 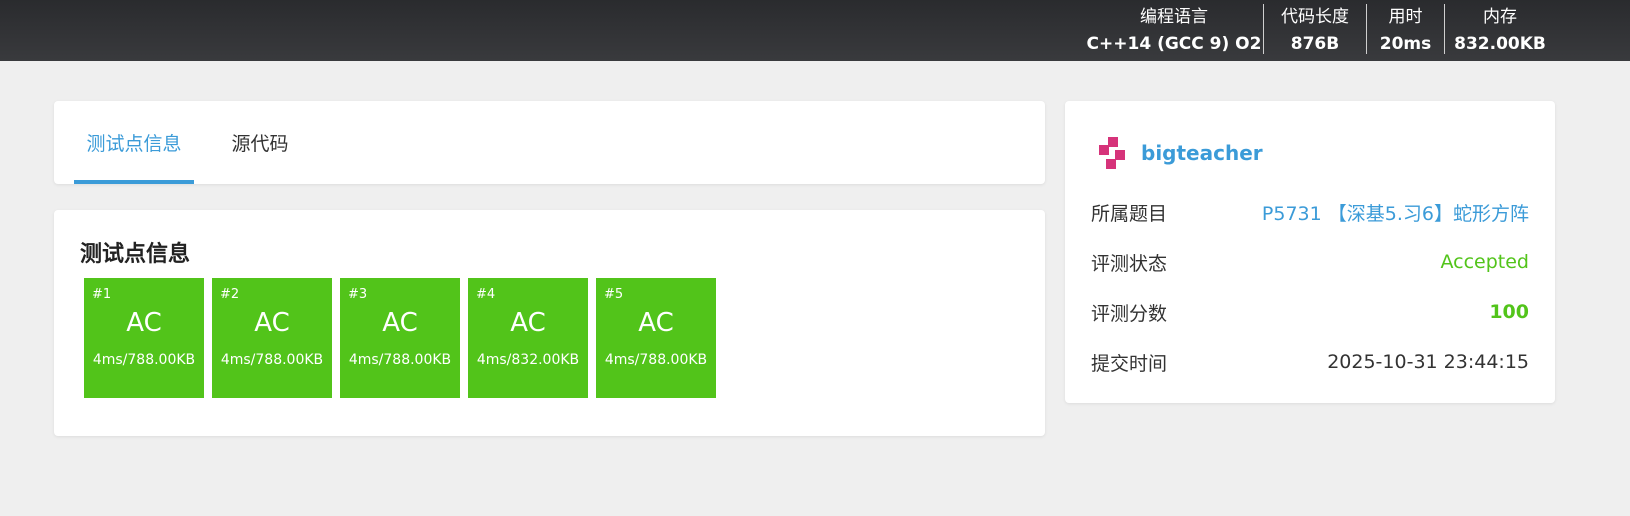 I want to click on stat-memory: 内存 832.00KB, so click(x=1500, y=30).